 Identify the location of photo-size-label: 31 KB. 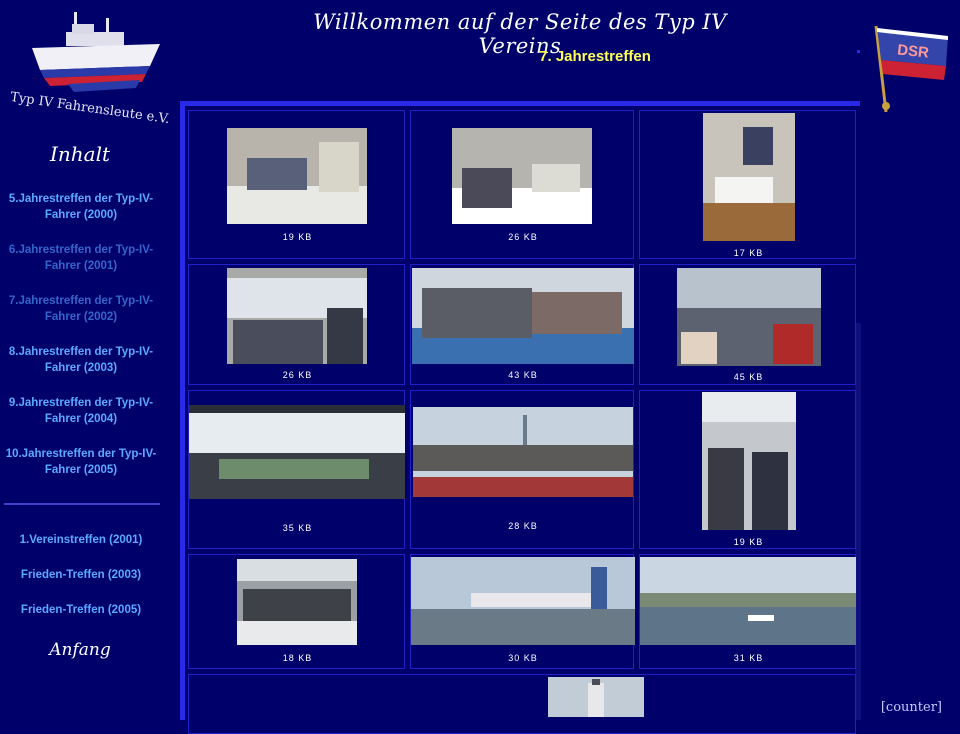
(748, 658).